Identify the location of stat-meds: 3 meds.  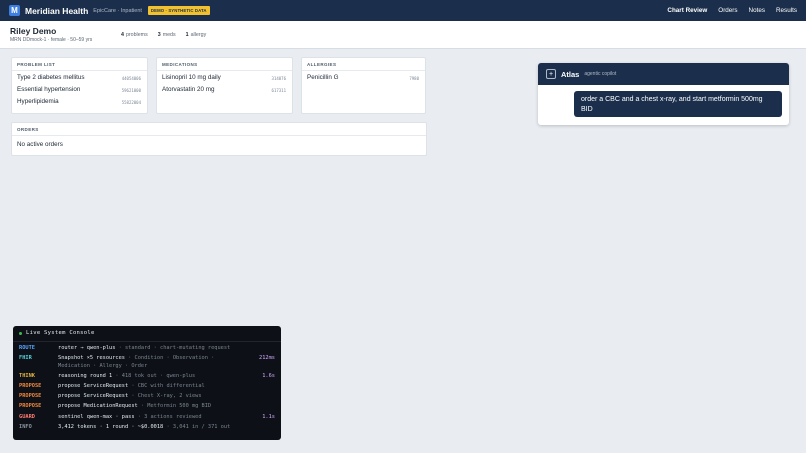
(166, 35).